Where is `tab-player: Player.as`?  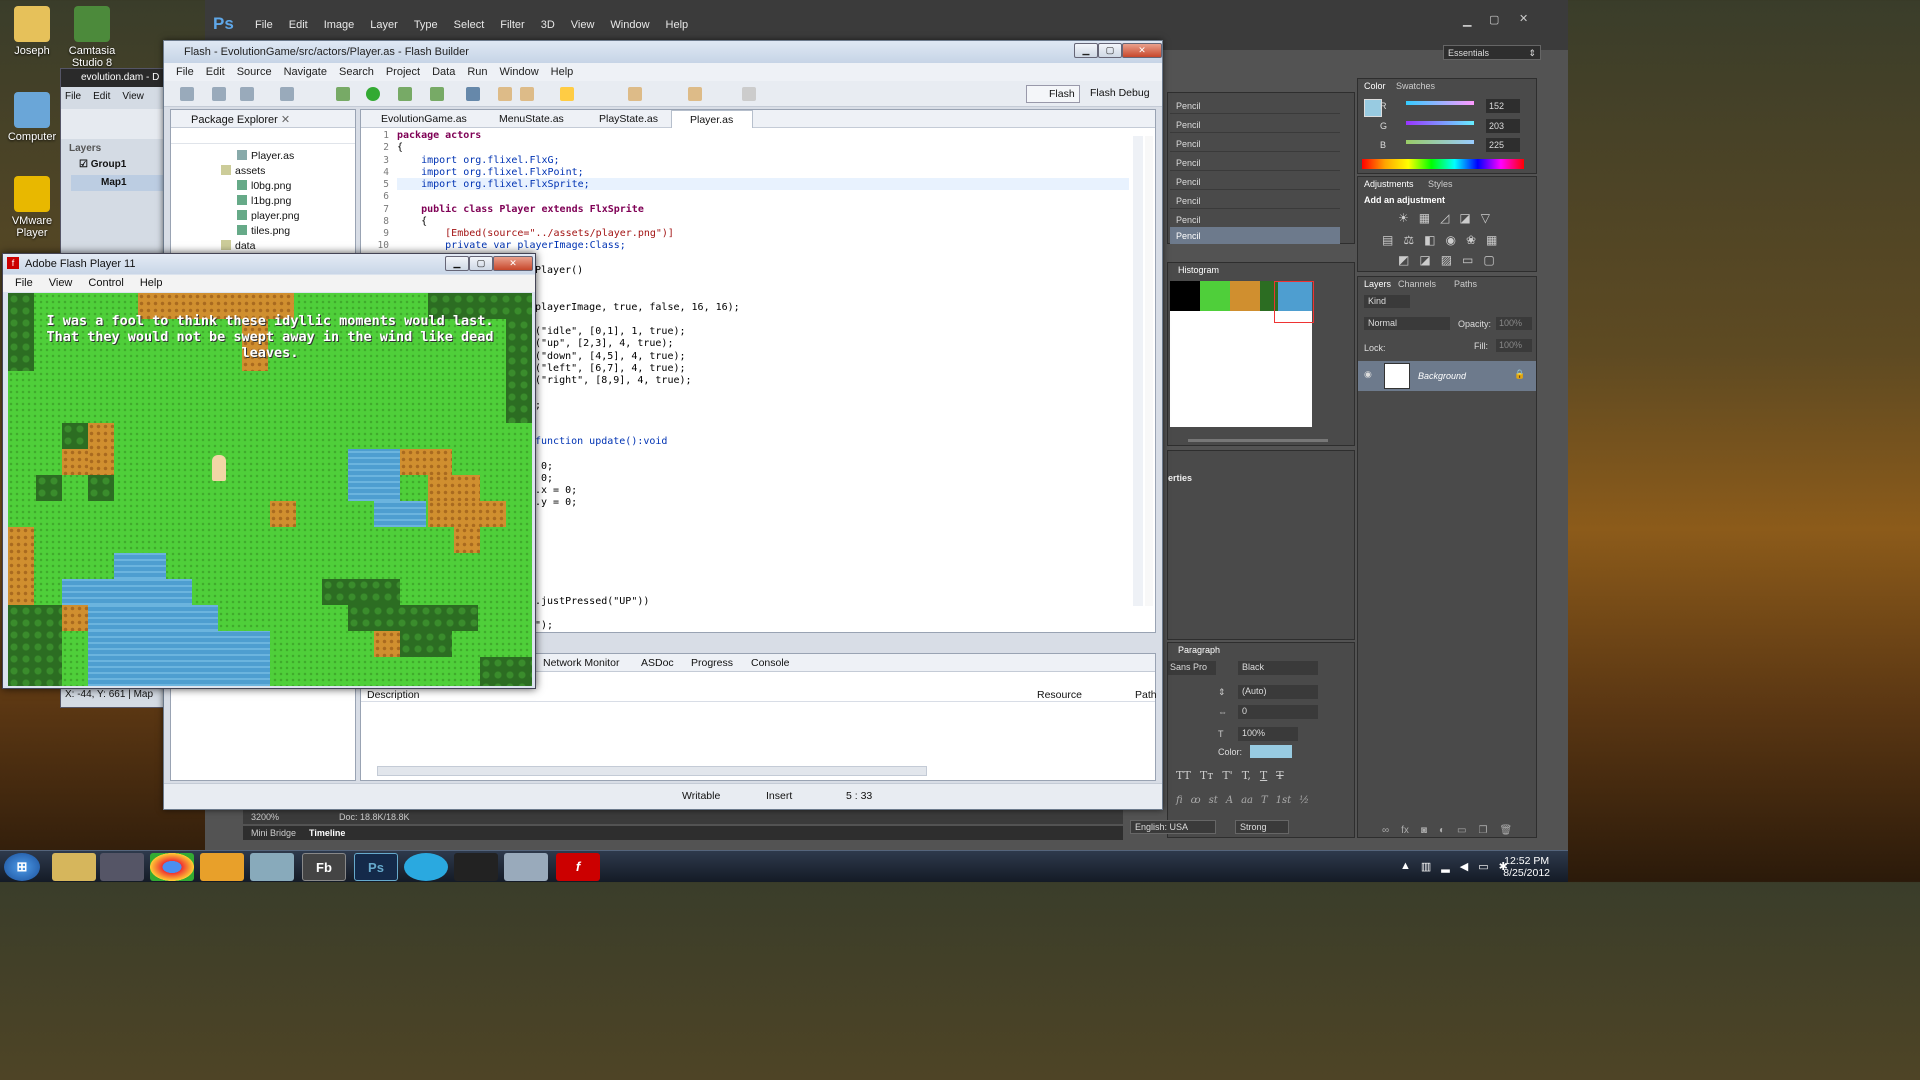
tab-player: Player.as is located at coordinates (712, 119).